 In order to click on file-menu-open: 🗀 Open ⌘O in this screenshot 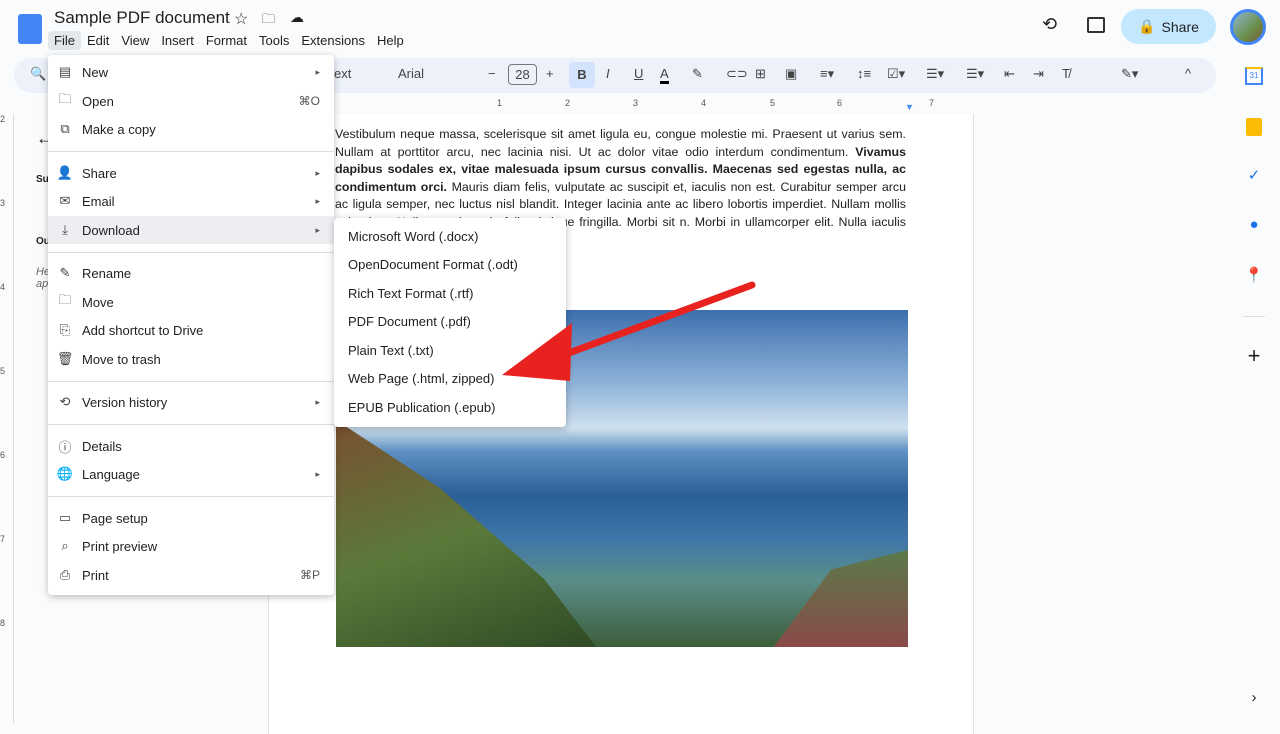, I will do `click(191, 101)`.